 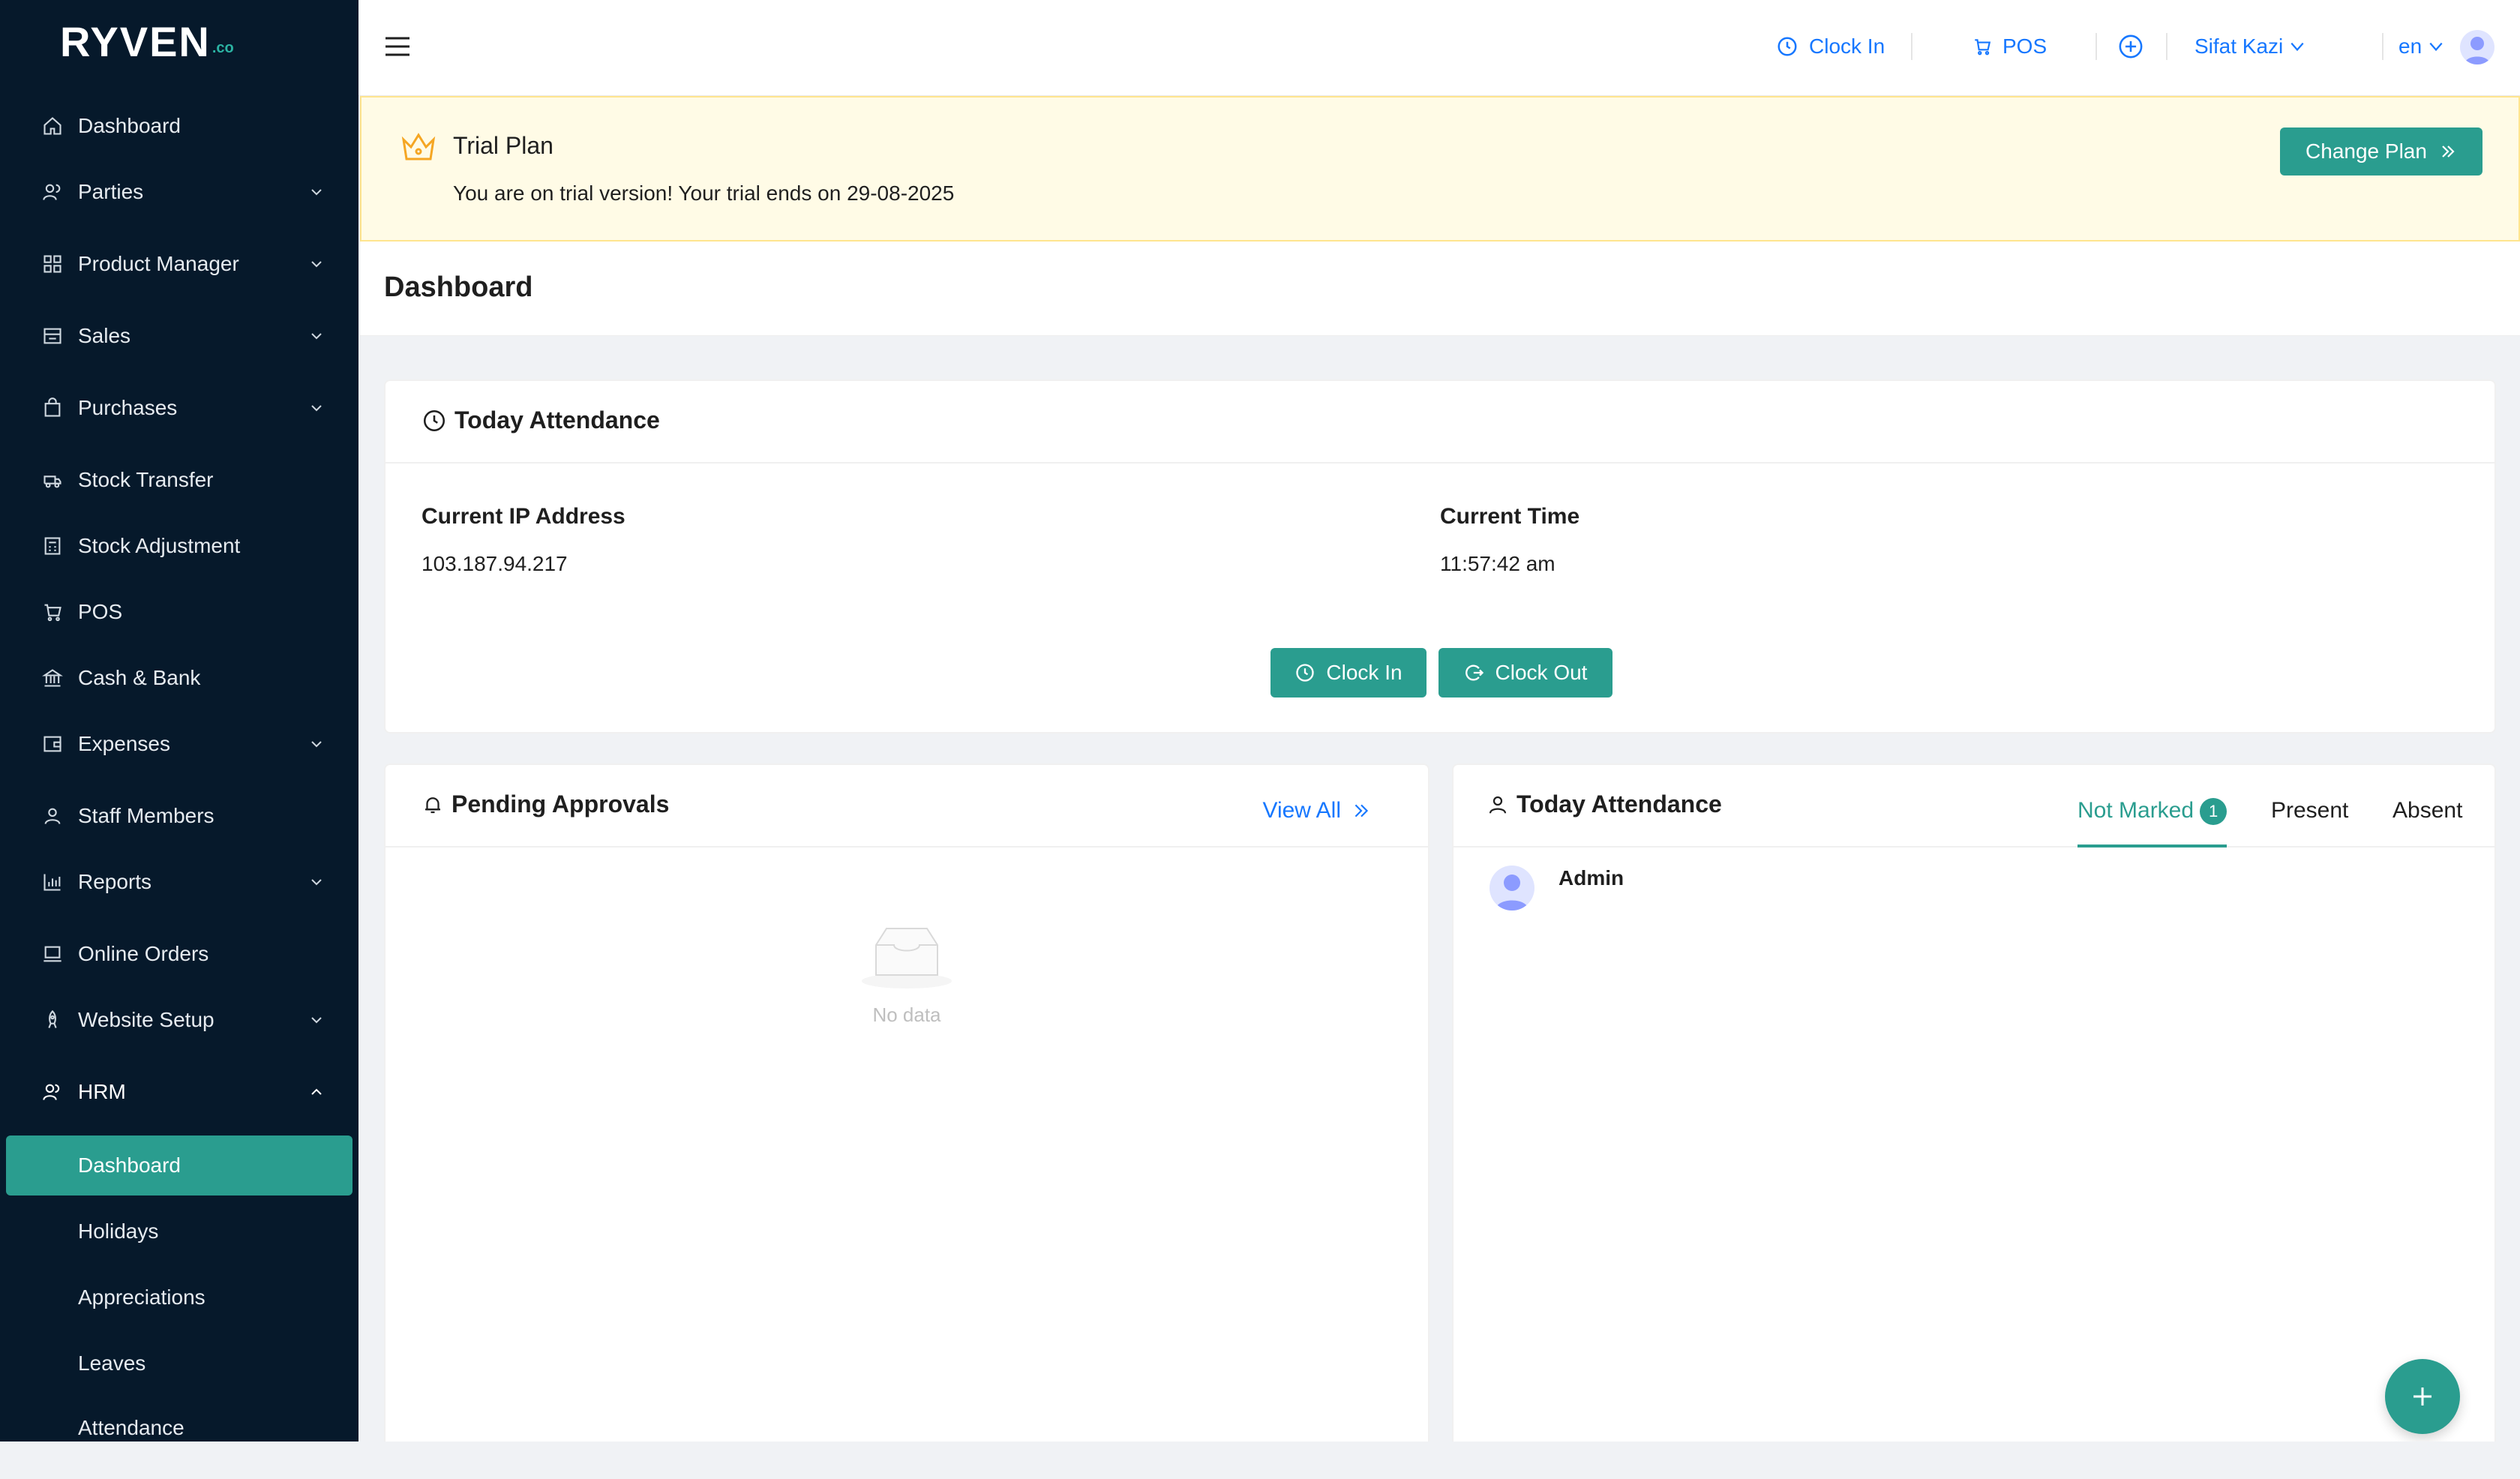 What do you see at coordinates (1498, 805) in the screenshot?
I see `user-icon` at bounding box center [1498, 805].